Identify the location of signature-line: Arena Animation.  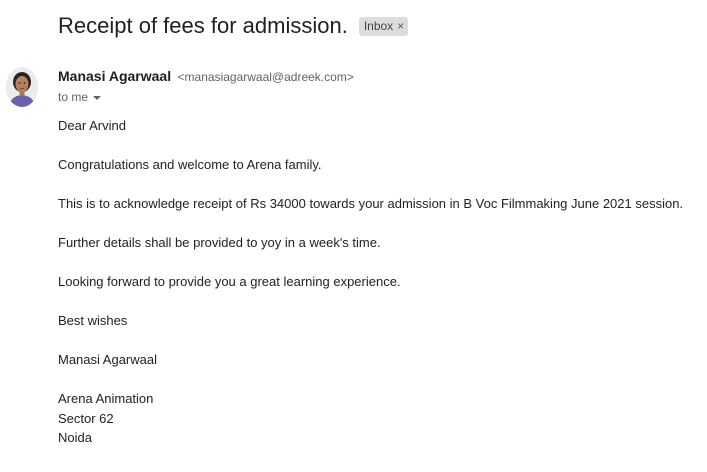
(106, 398).